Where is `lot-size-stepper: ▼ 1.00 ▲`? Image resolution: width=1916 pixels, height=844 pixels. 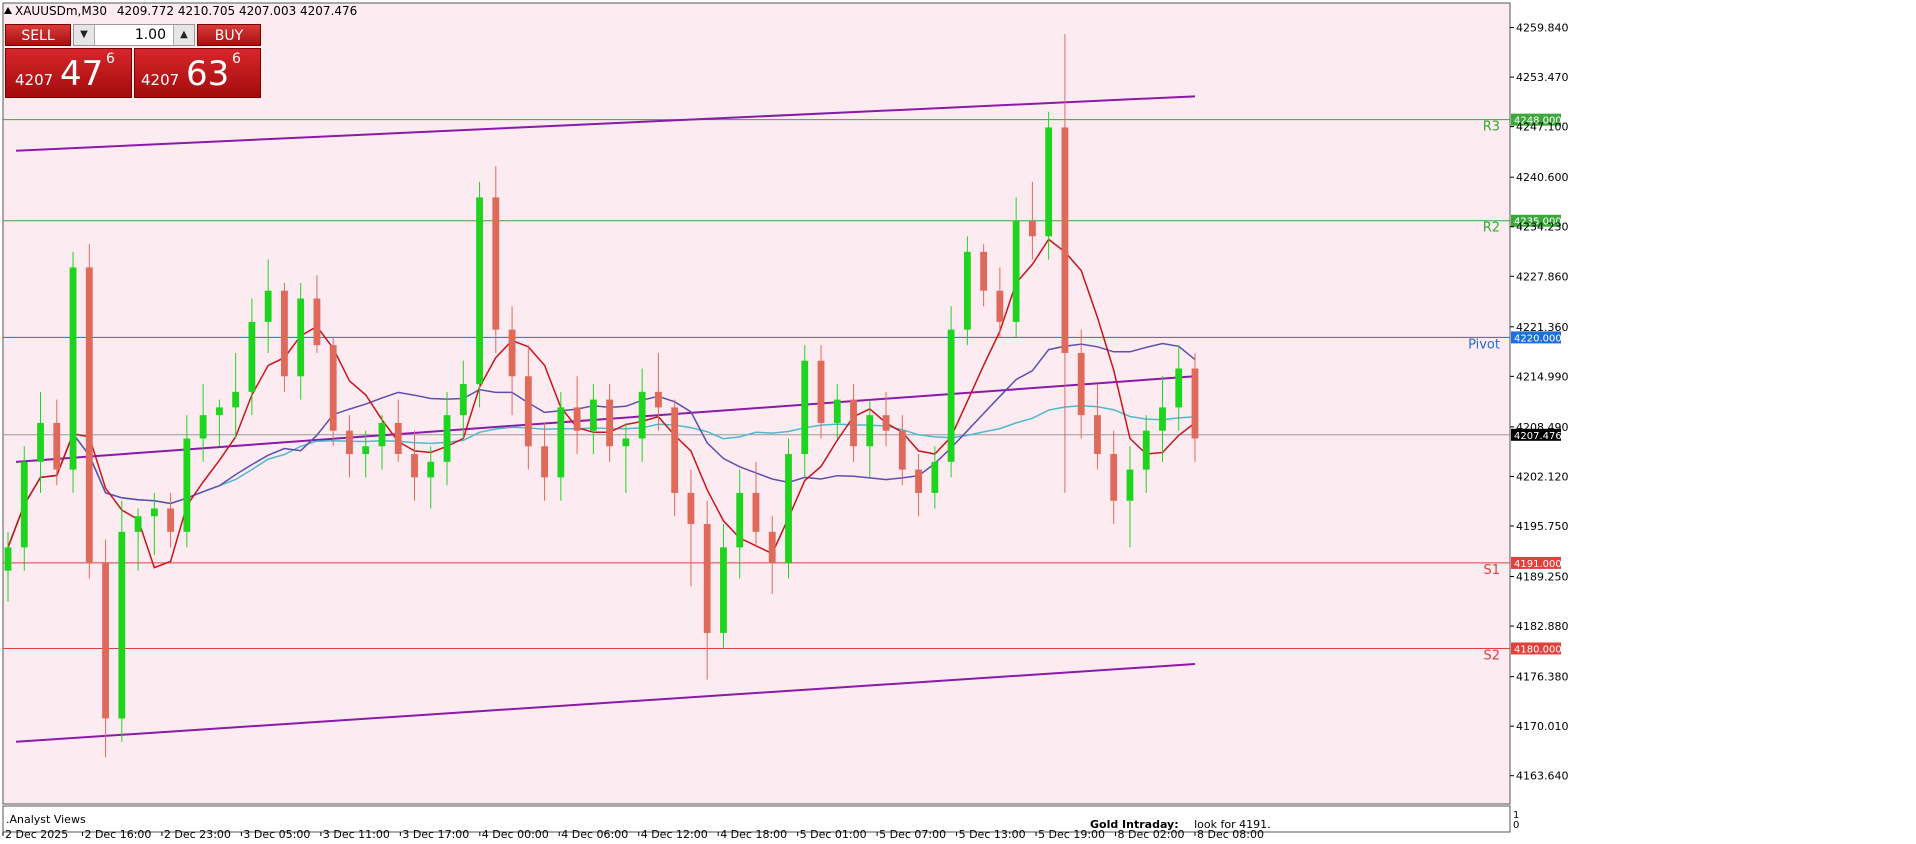 lot-size-stepper: ▼ 1.00 ▲ is located at coordinates (134, 35).